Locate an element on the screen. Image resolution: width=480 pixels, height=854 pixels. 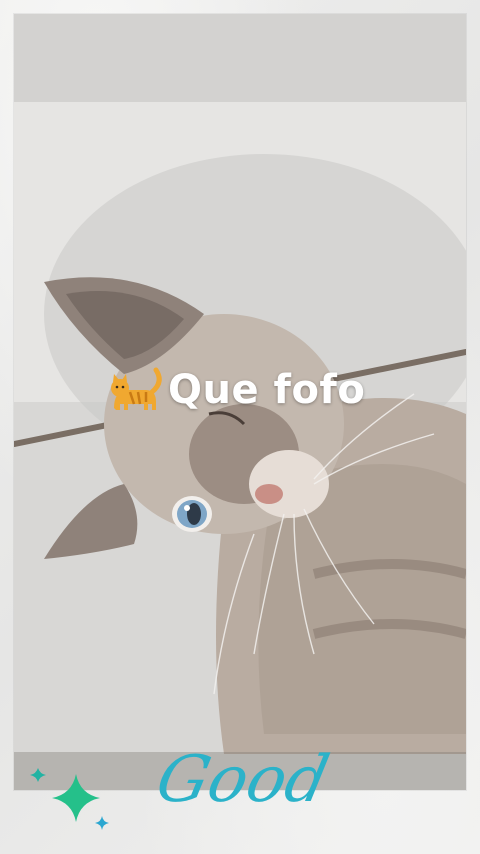
caption-text: Que fofo is located at coordinates (267, 390).